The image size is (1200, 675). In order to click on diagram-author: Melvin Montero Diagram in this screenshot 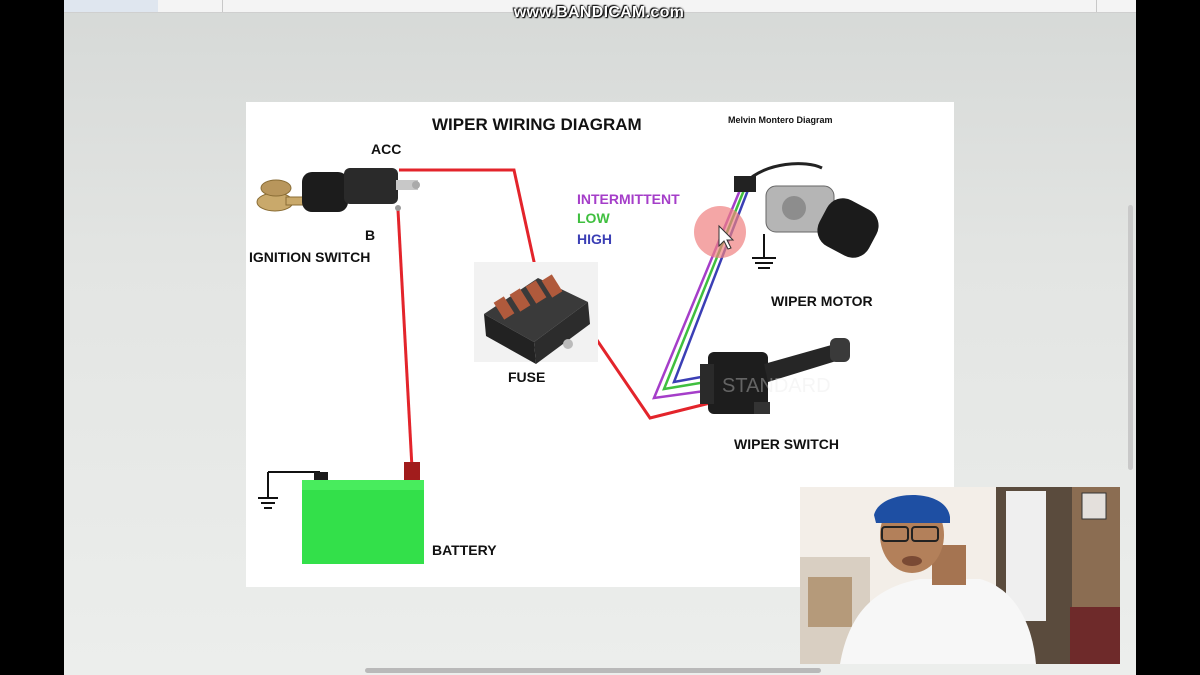, I will do `click(780, 120)`.